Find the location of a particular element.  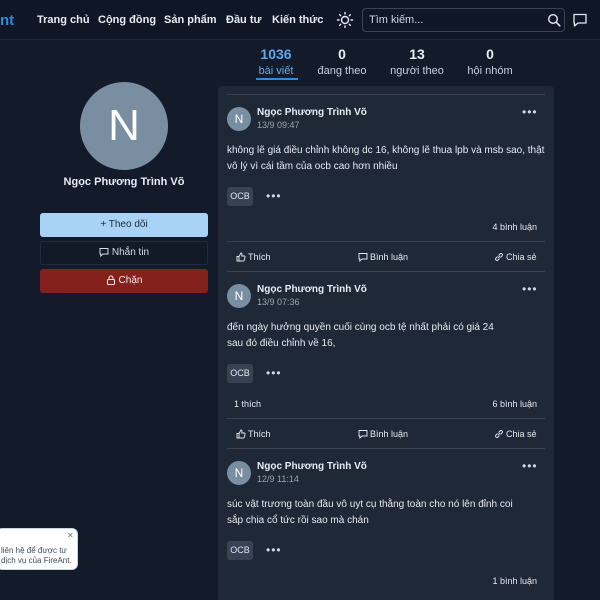

stat-groups: 0 hội nhóm is located at coordinates (490, 61).